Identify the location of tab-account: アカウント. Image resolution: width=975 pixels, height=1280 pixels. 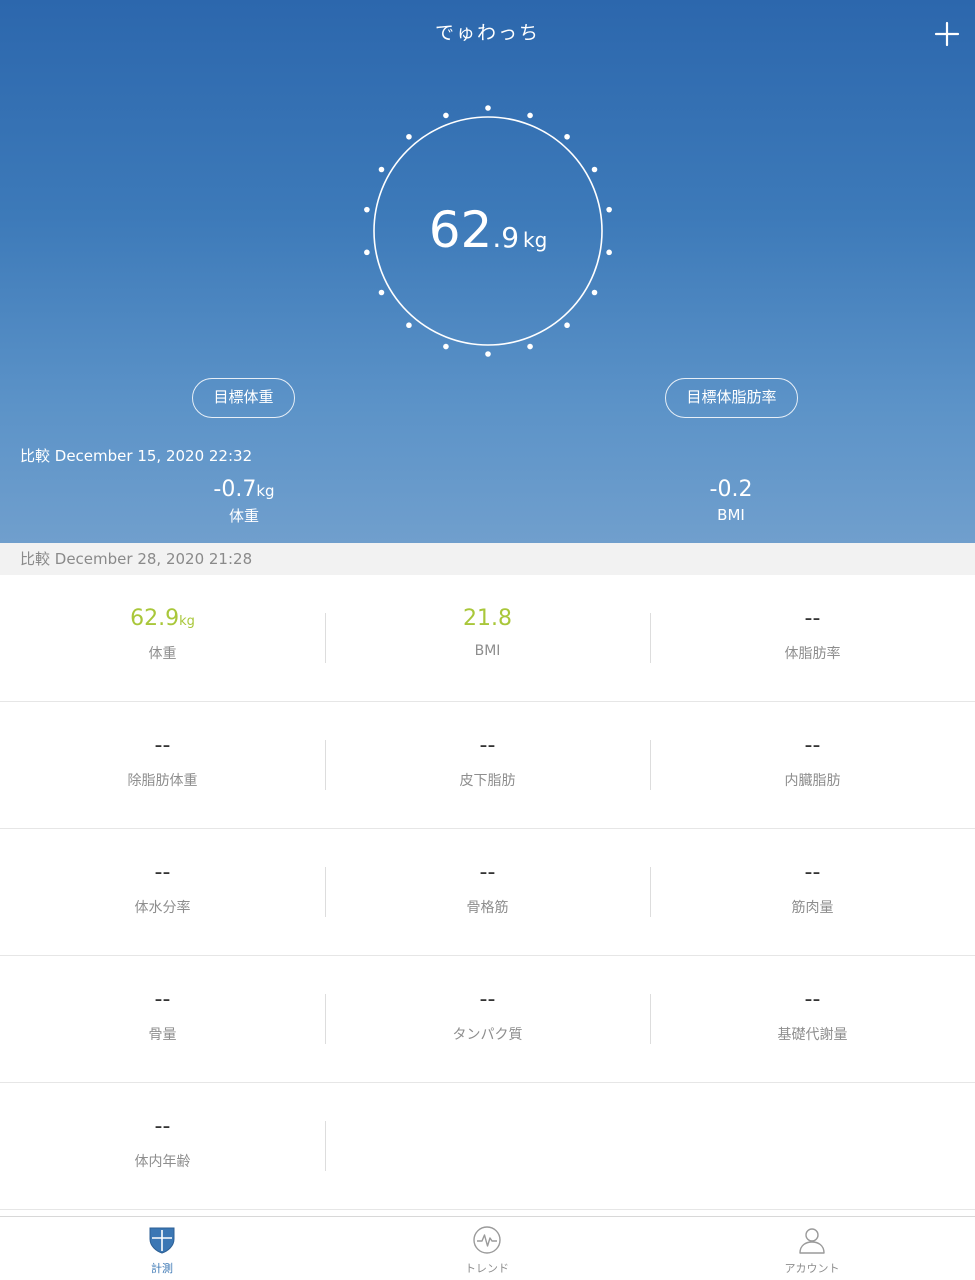
(812, 1248).